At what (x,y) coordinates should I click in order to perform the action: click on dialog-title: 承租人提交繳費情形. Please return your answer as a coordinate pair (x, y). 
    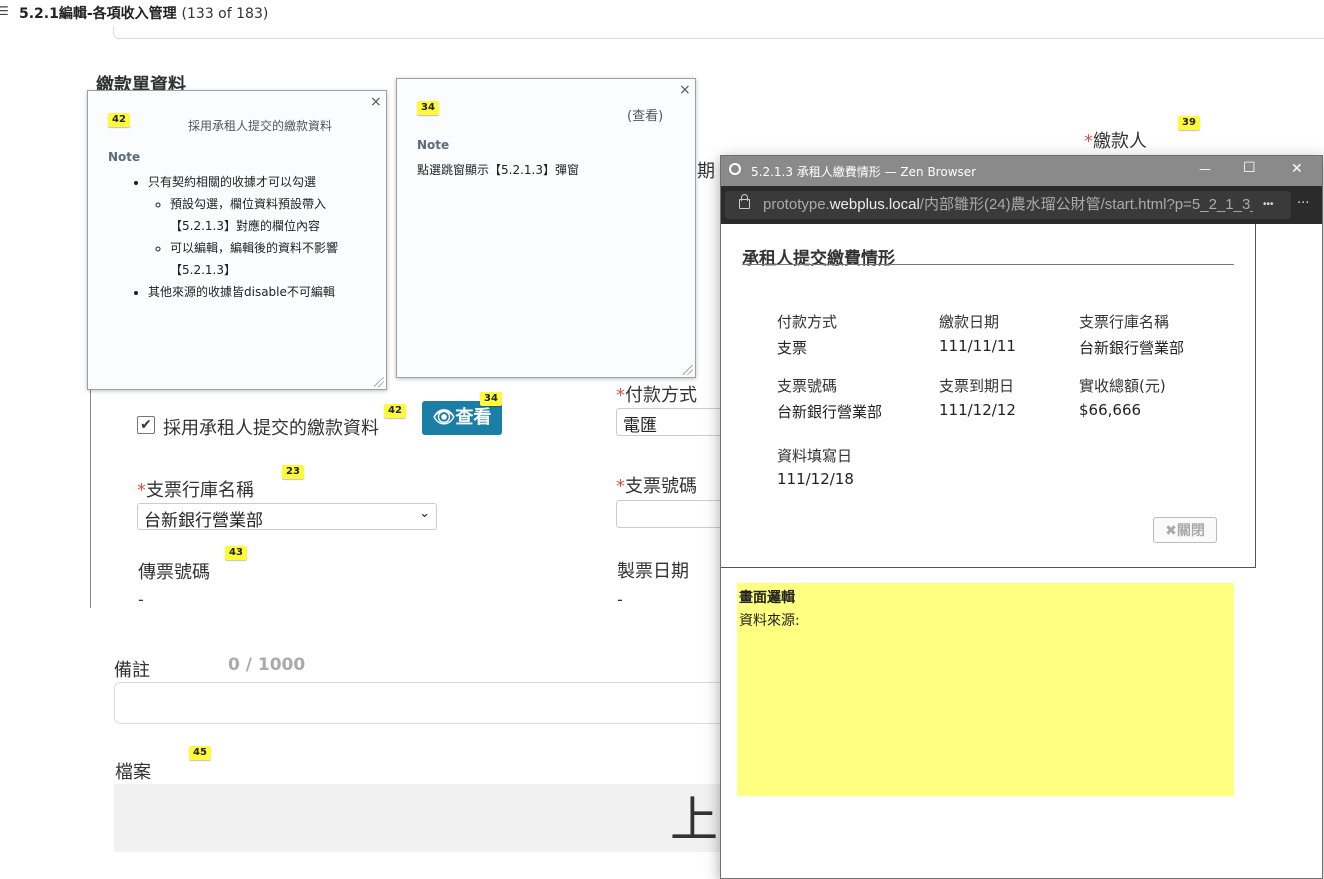
    Looking at the image, I should click on (818, 259).